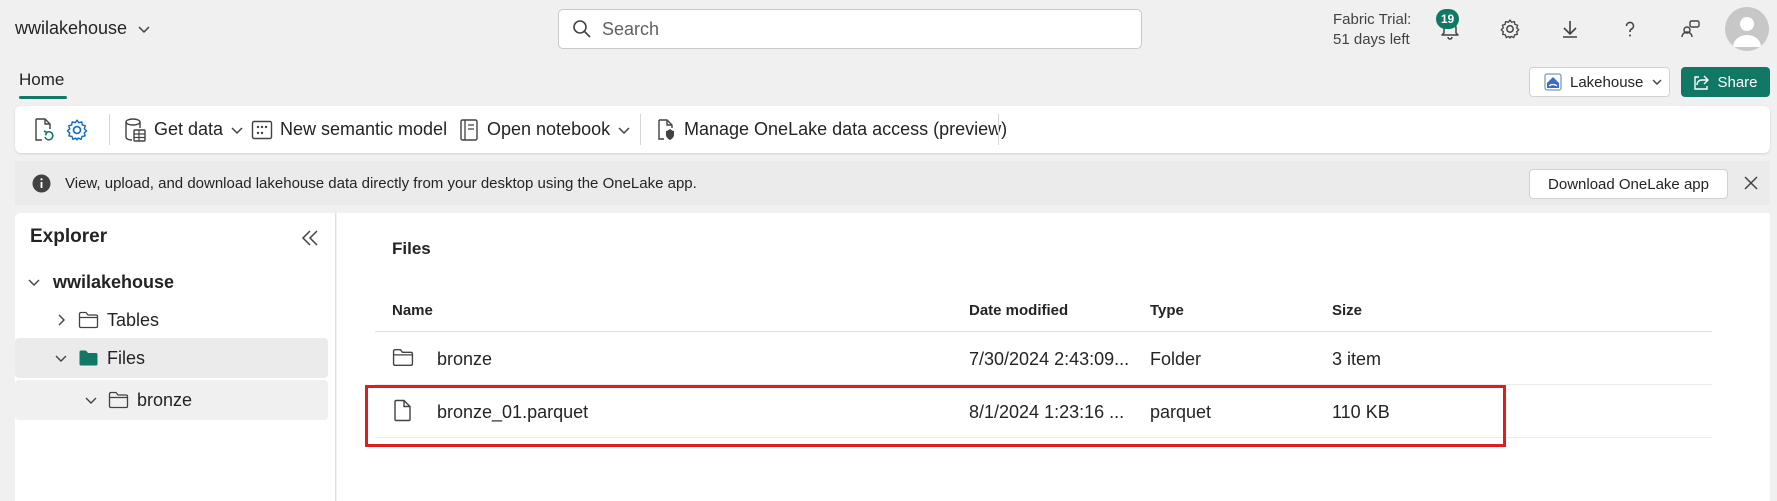  What do you see at coordinates (165, 399) in the screenshot?
I see `tree-item-label: bronze` at bounding box center [165, 399].